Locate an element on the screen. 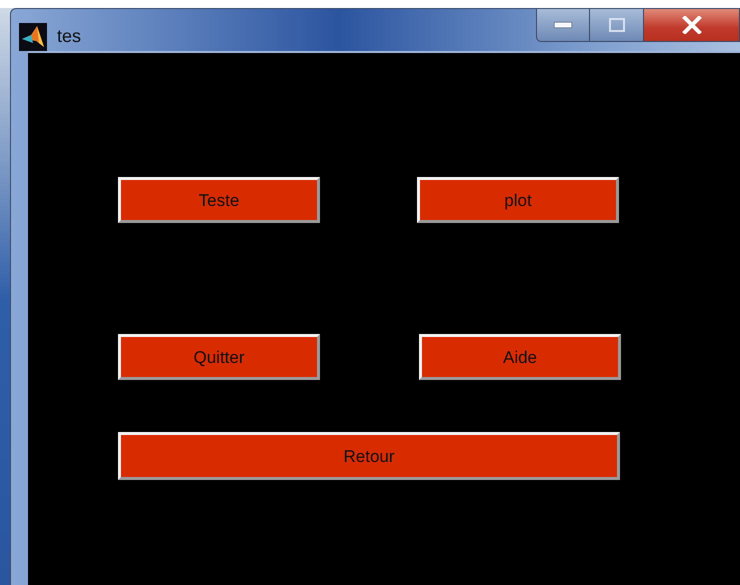  push-button: plot is located at coordinates (518, 200).